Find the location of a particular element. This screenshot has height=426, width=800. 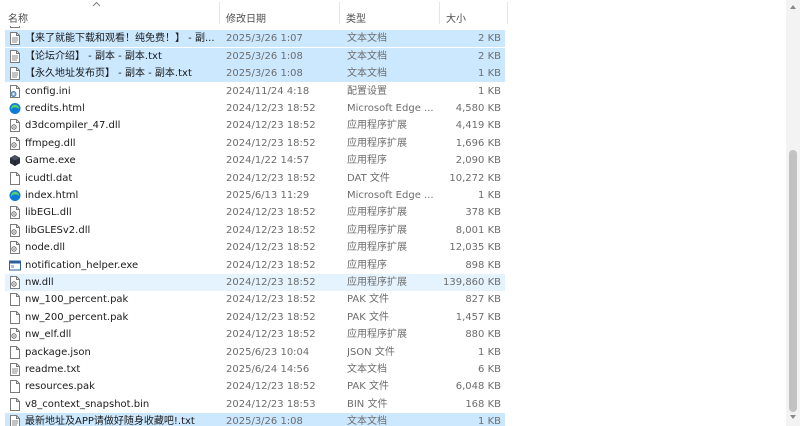

column-size-header: 大小 is located at coordinates (456, 17).